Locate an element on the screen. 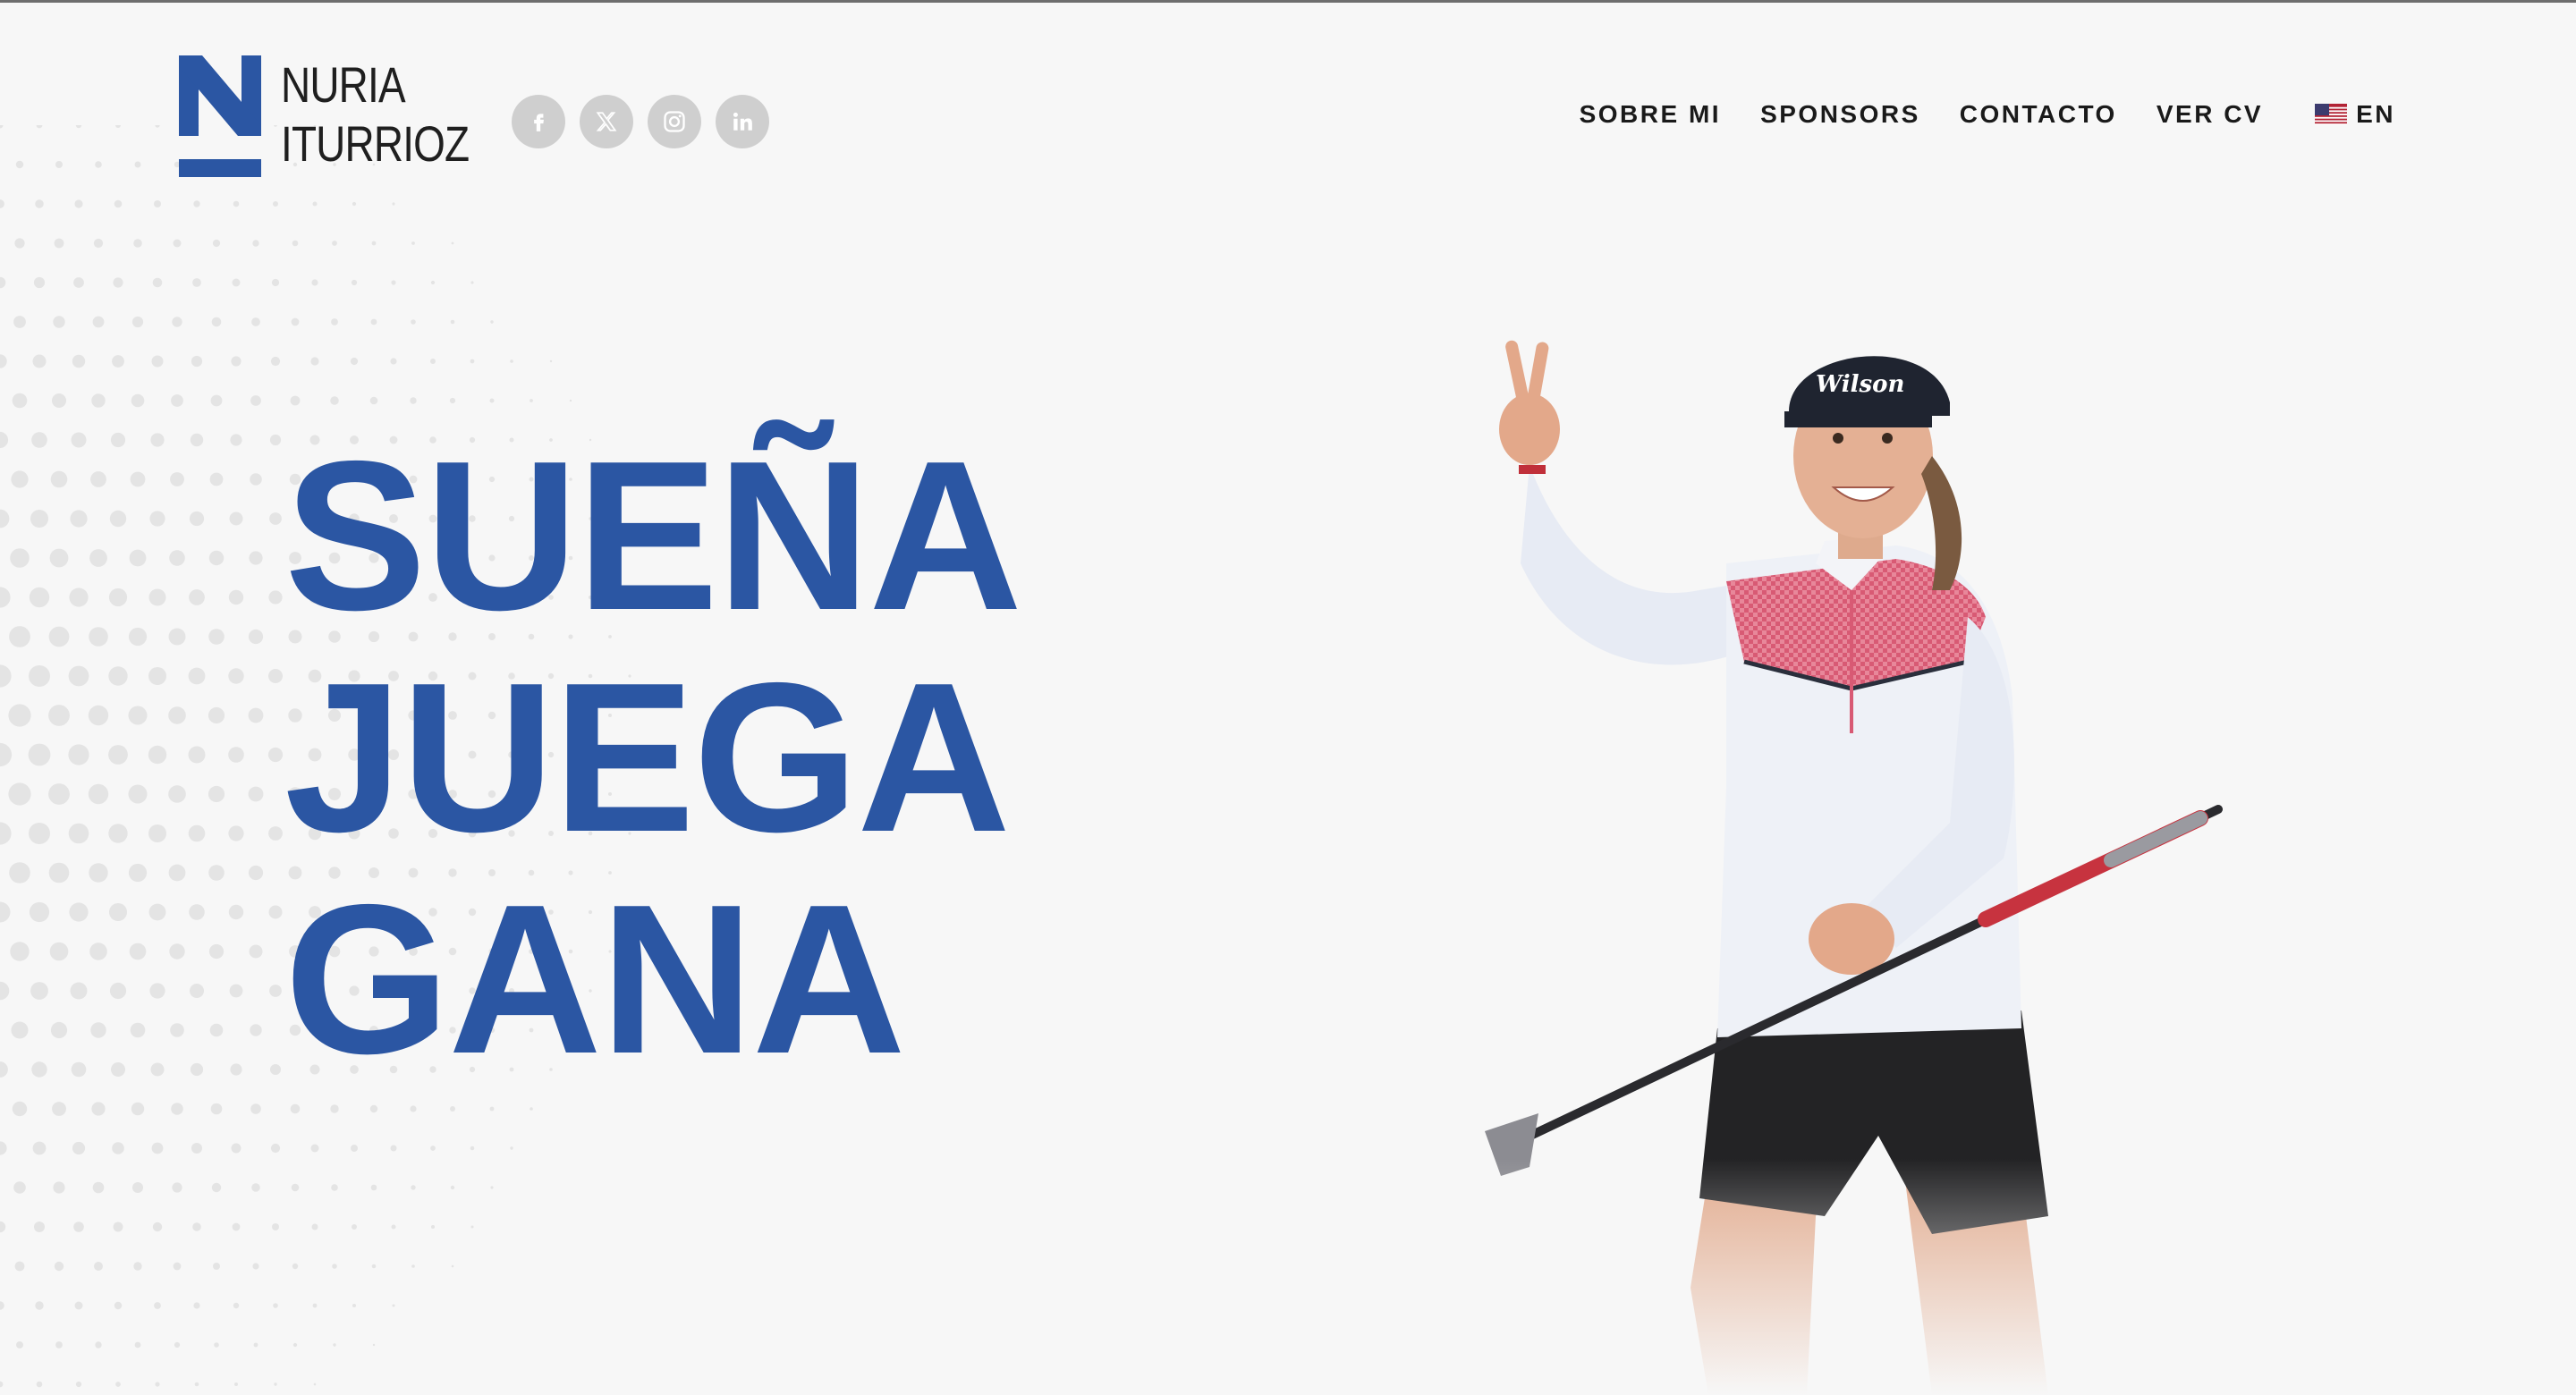 This screenshot has height=1395, width=2576. logo-name-line1: NURIA is located at coordinates (343, 84).